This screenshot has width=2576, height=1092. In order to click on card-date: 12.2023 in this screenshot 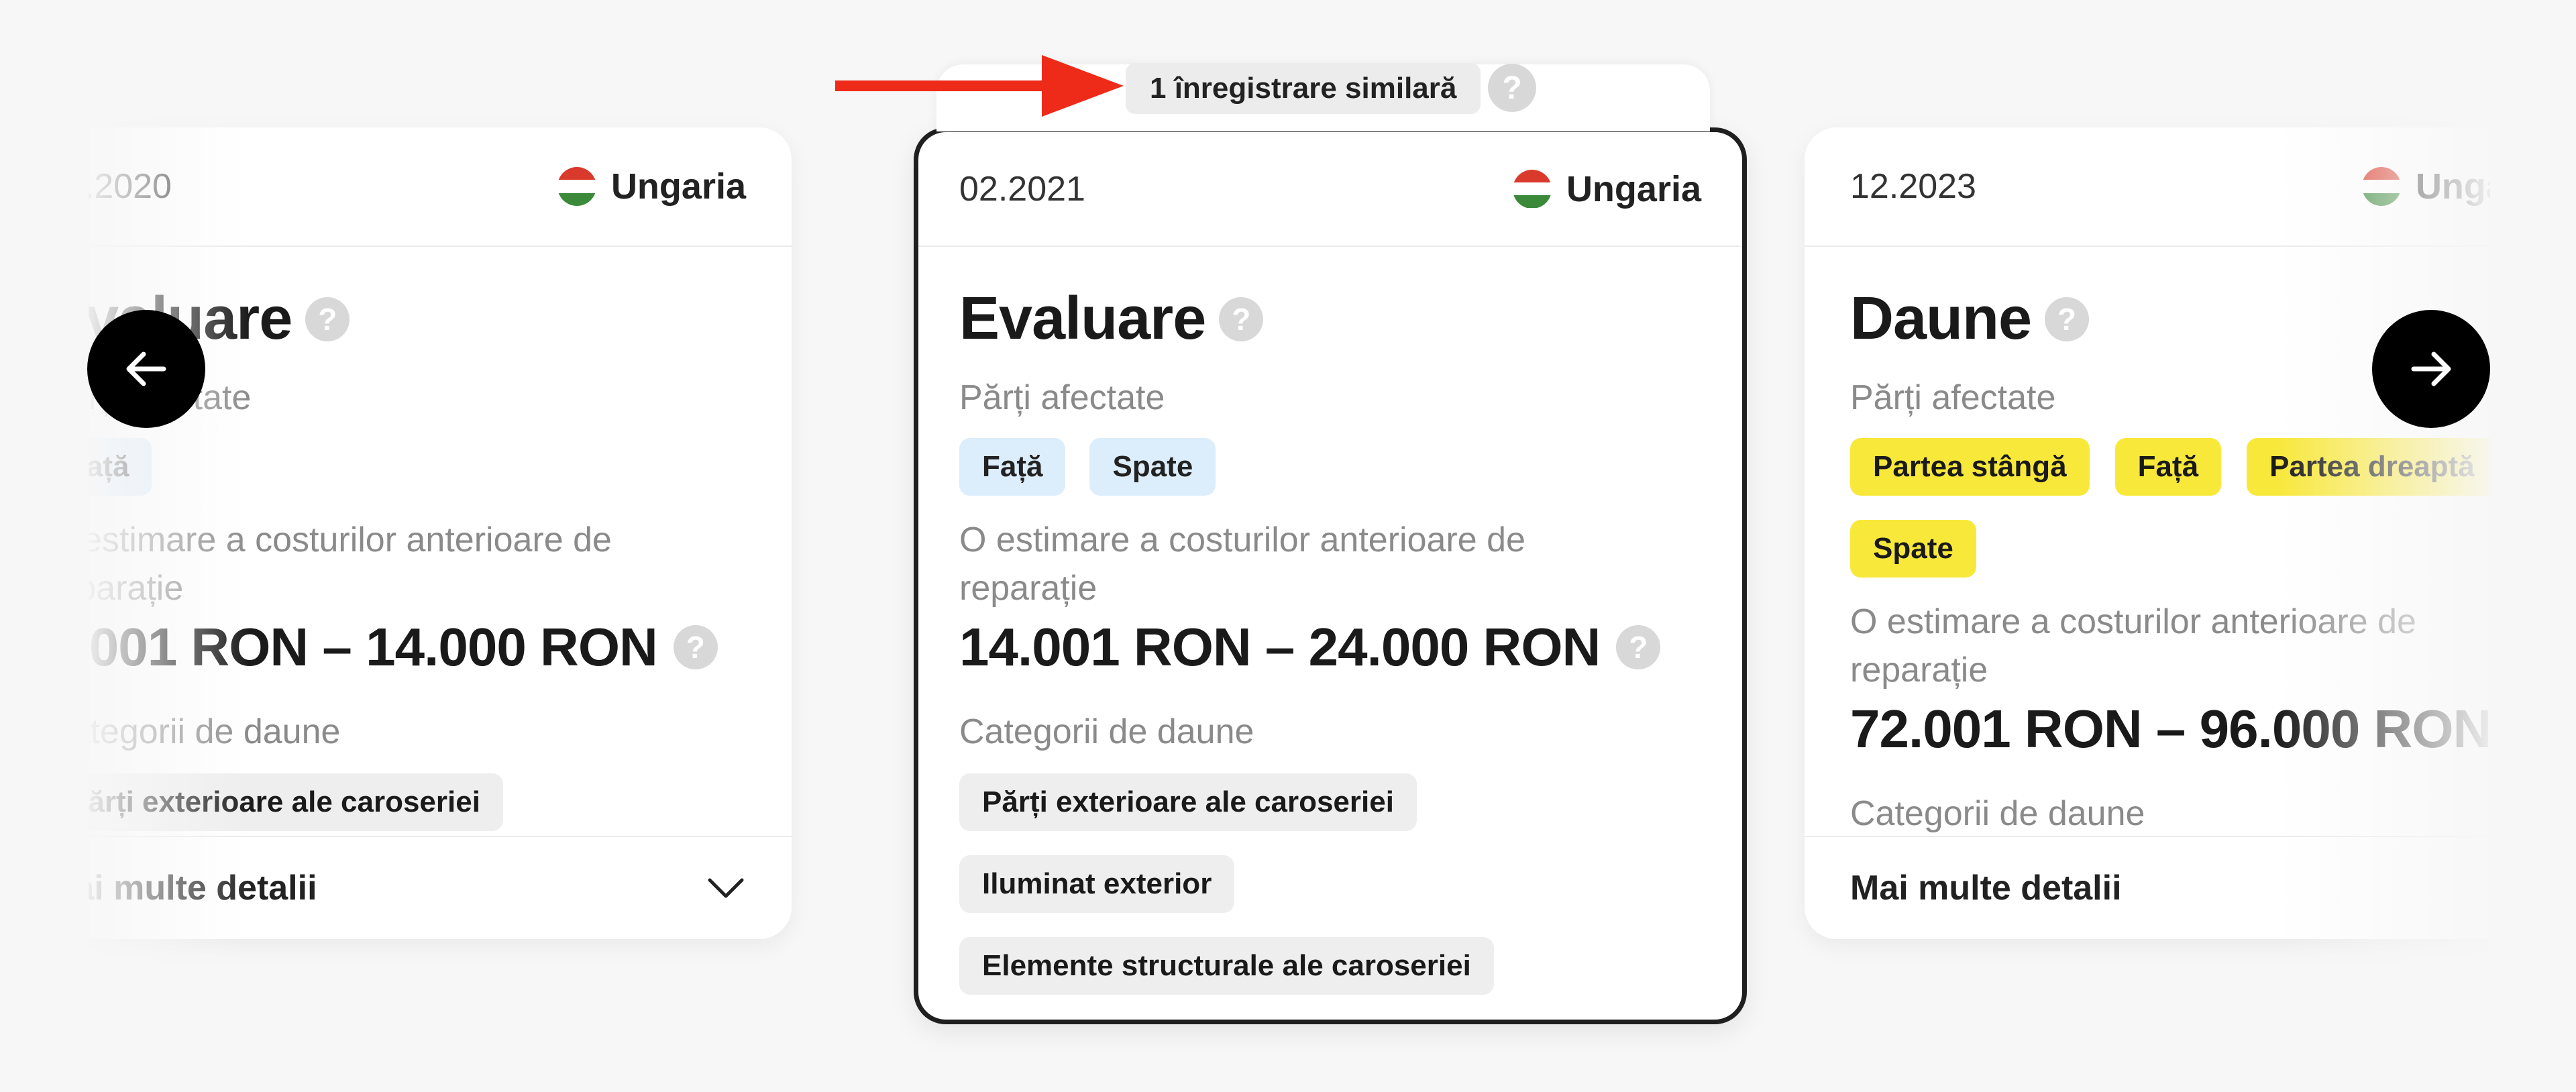, I will do `click(1913, 187)`.